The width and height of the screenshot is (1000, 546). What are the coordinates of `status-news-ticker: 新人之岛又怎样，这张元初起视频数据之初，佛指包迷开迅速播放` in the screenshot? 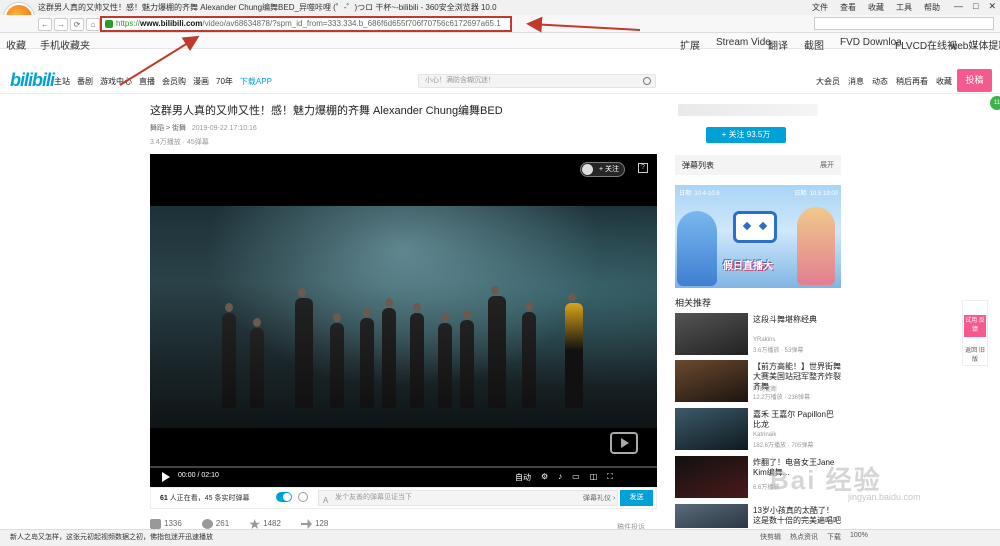 It's located at (111, 537).